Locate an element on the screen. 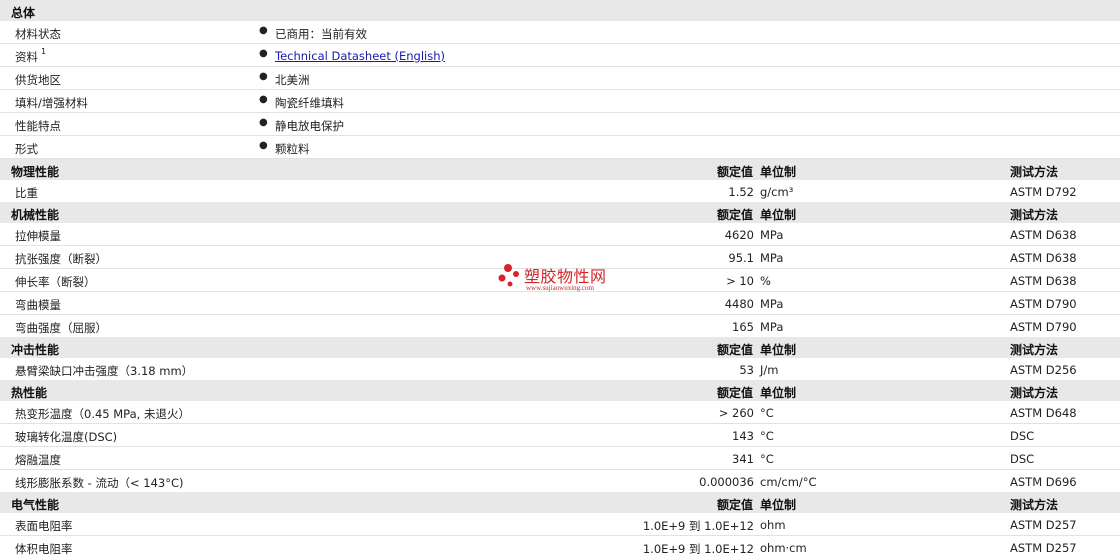 The width and height of the screenshot is (1120, 558). unit-value: ohm·cm is located at coordinates (783, 548).